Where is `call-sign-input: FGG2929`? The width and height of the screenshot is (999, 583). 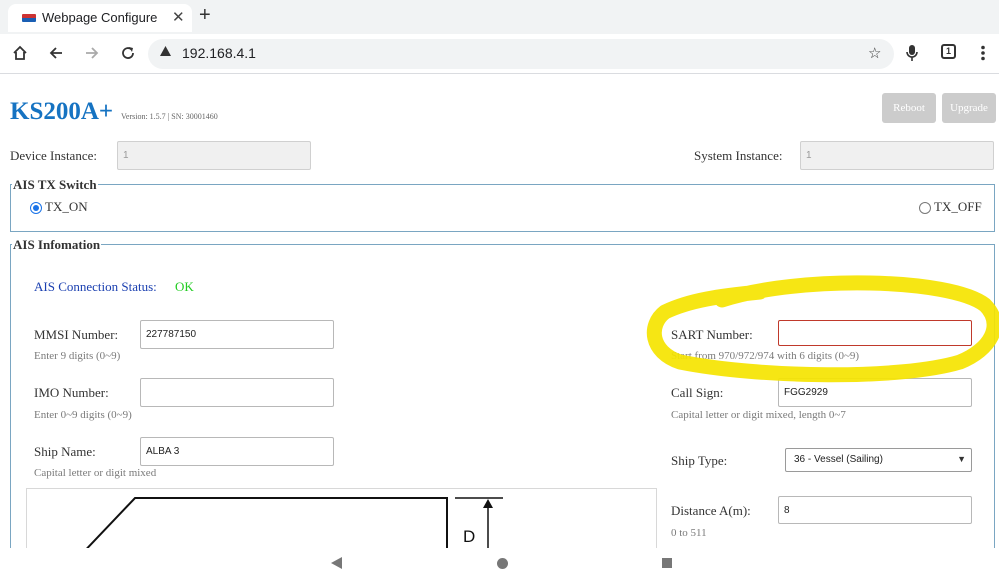
call-sign-input: FGG2929 is located at coordinates (875, 392).